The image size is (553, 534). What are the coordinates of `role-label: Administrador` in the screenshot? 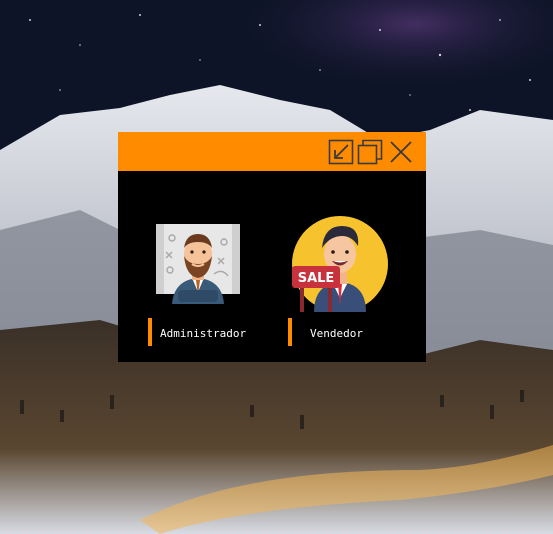 It's located at (203, 333).